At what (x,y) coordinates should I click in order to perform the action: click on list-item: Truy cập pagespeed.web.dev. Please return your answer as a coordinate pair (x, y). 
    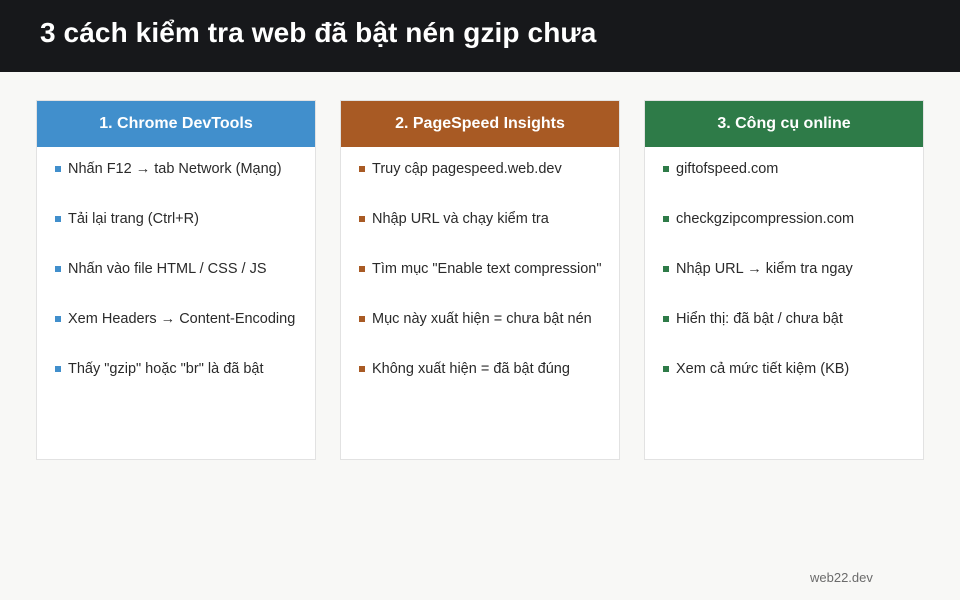
    Looking at the image, I should click on (480, 185).